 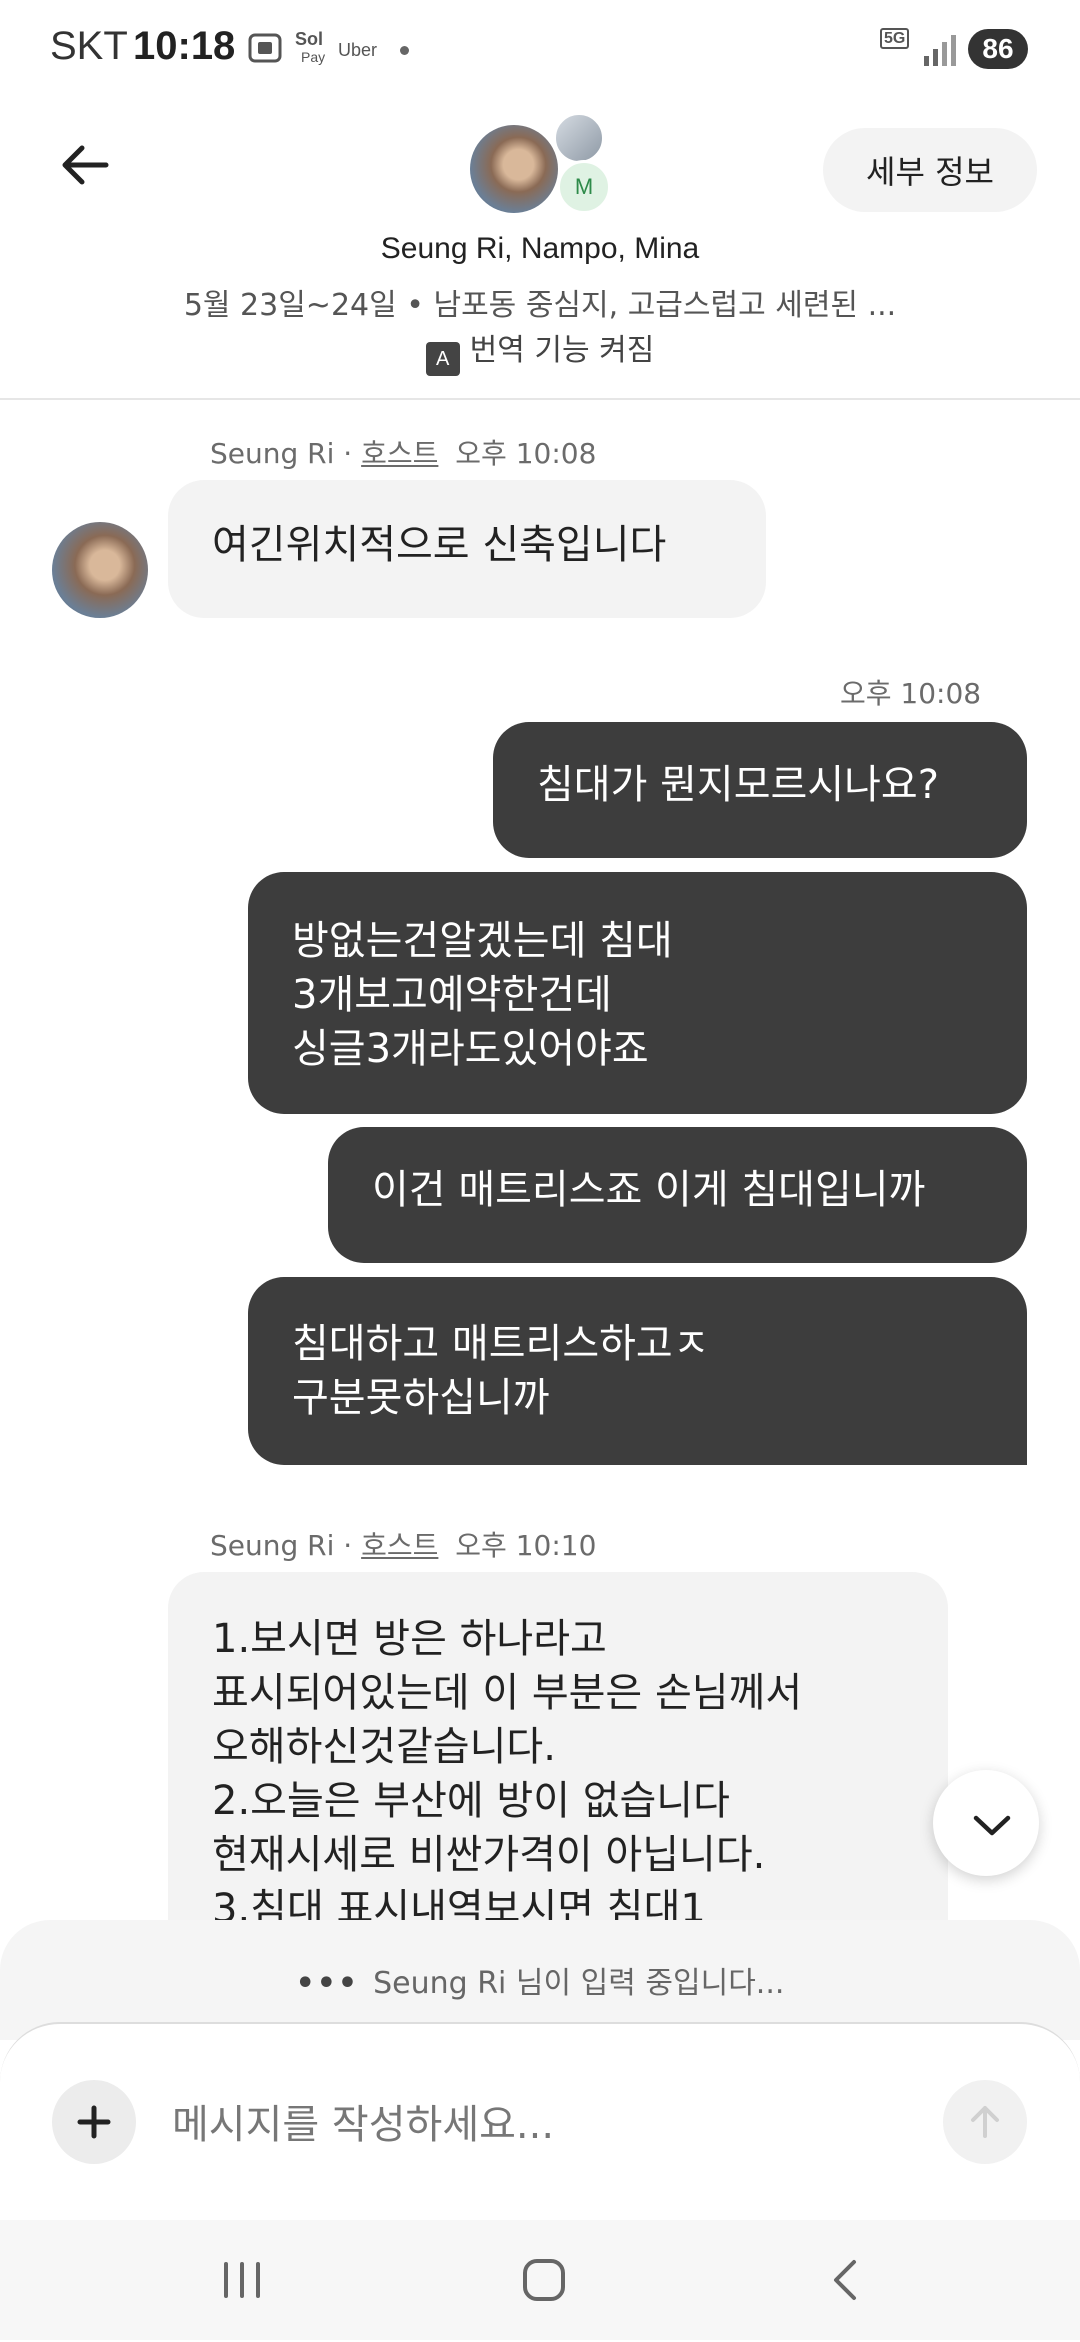 I want to click on pay-label: Pay, so click(x=313, y=57).